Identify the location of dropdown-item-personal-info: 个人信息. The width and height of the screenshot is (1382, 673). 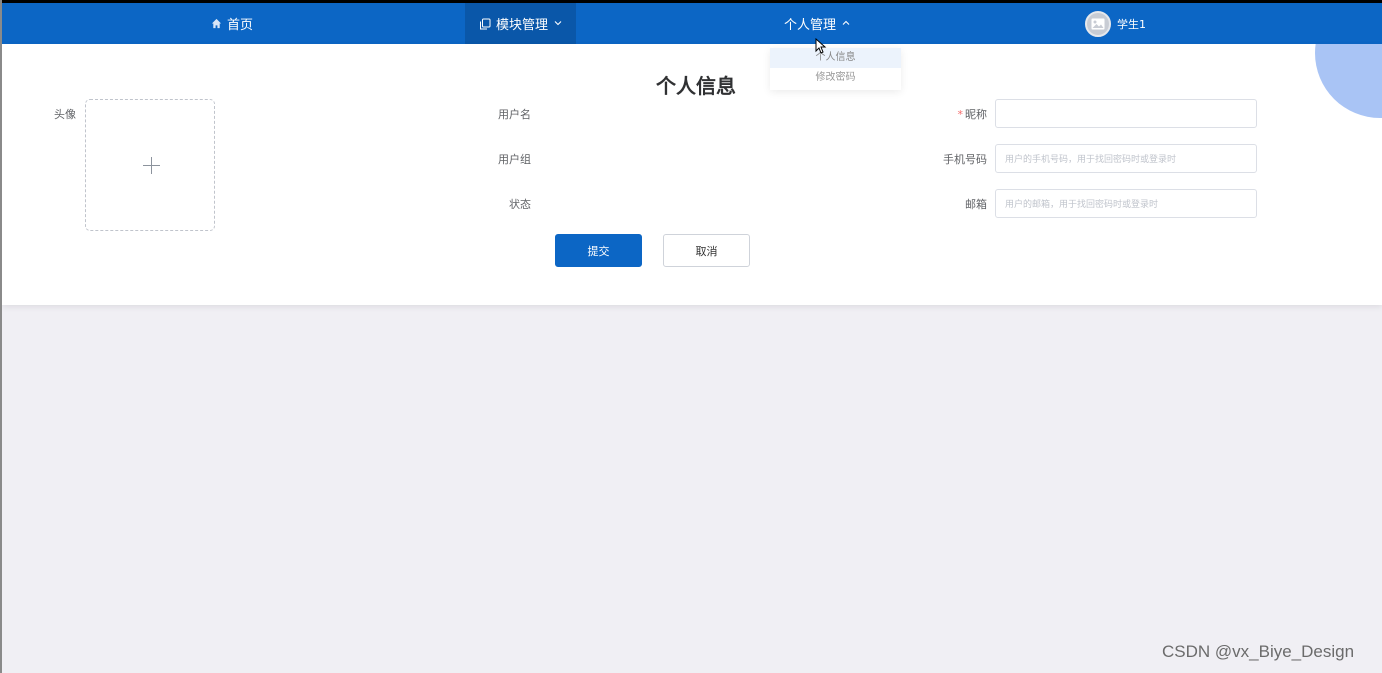
(835, 58).